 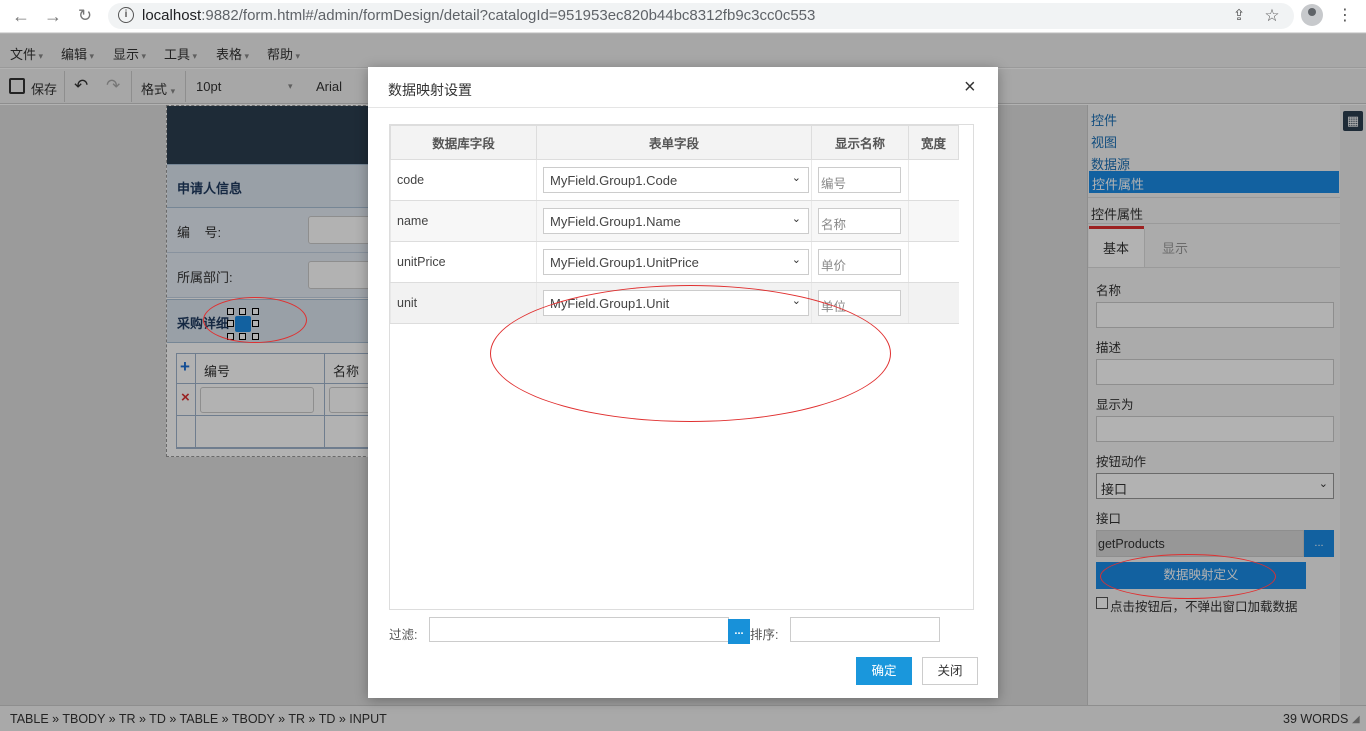 I want to click on display-name-input: 单位, so click(x=859, y=303).